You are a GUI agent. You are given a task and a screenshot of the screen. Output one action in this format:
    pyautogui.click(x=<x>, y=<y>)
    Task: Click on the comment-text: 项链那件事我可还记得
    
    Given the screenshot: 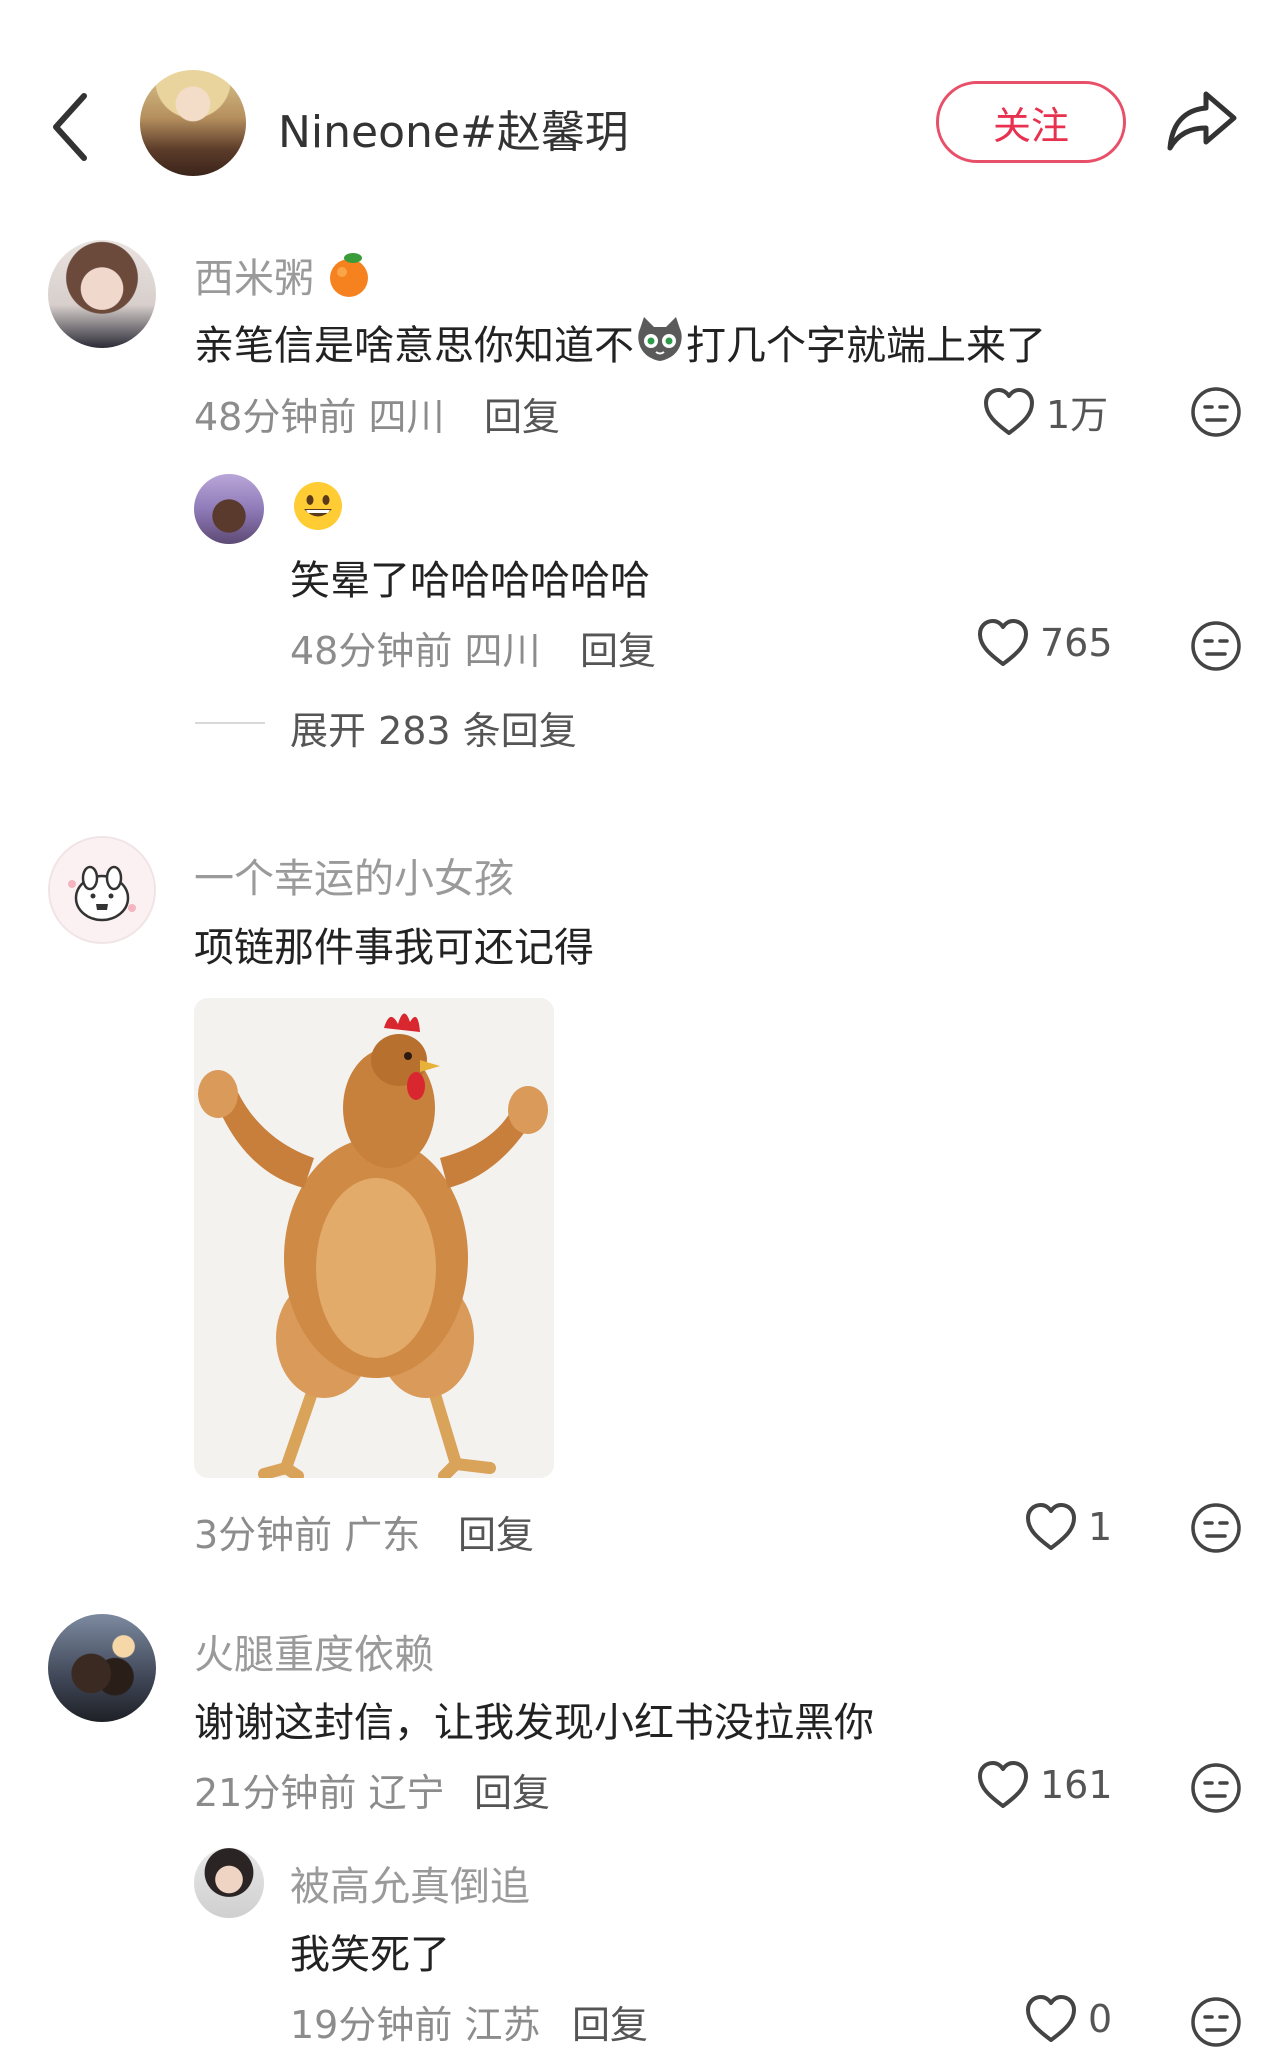 What is the action you would take?
    pyautogui.click(x=394, y=948)
    